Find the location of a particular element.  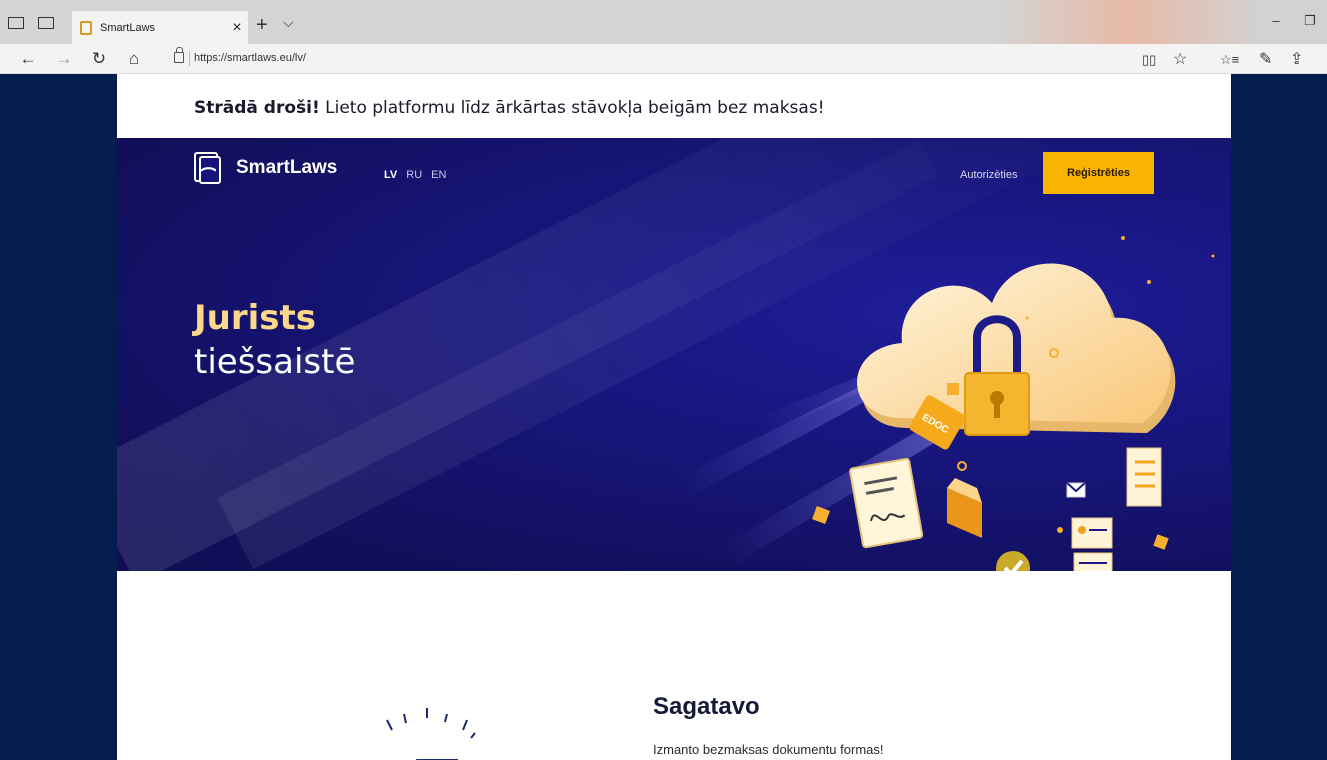

tab-list-chevron-icon: ⌵ is located at coordinates (288, 22).